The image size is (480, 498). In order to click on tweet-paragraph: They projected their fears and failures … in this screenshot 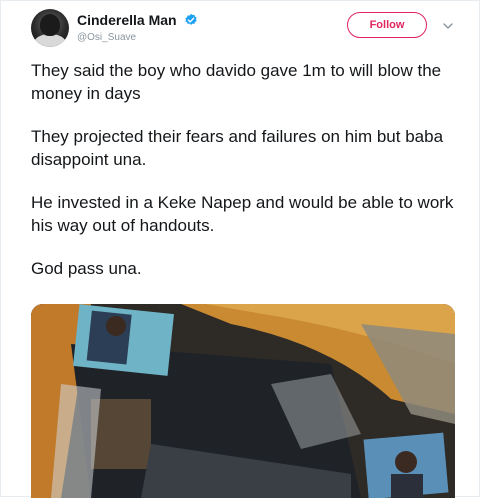, I will do `click(237, 148)`.